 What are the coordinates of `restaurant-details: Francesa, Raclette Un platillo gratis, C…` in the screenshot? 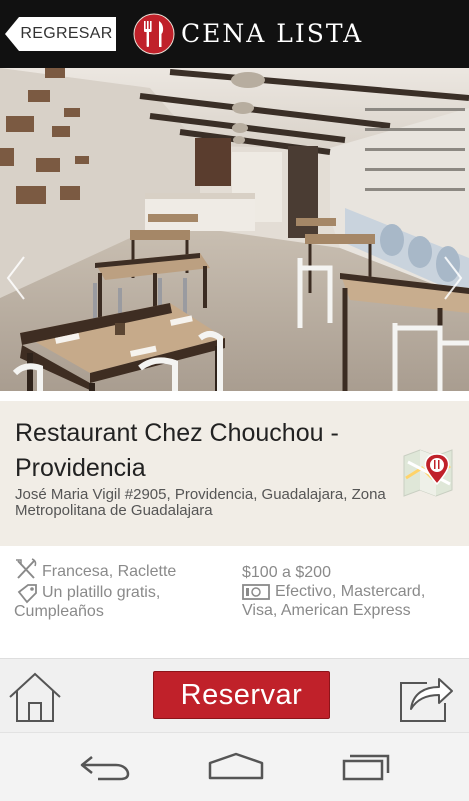 It's located at (234, 602).